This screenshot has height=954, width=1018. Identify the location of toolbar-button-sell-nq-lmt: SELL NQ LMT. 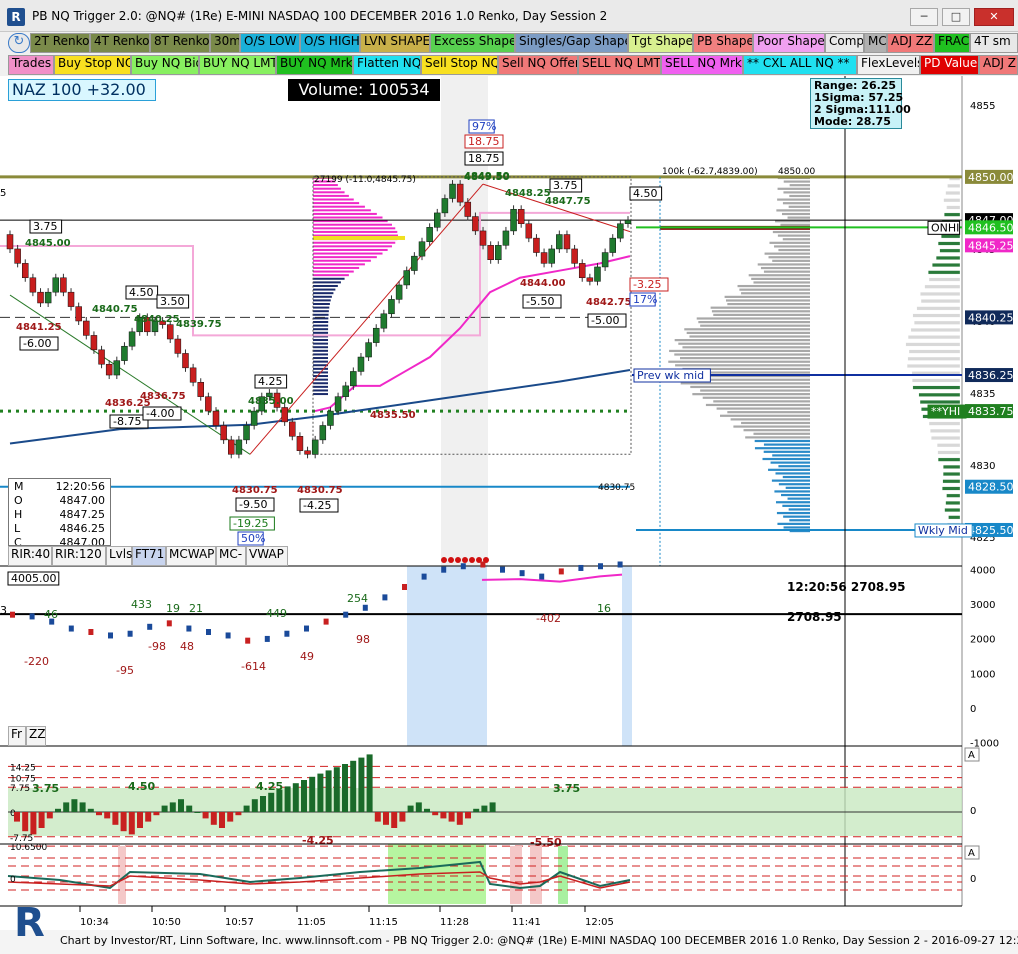
(619, 65).